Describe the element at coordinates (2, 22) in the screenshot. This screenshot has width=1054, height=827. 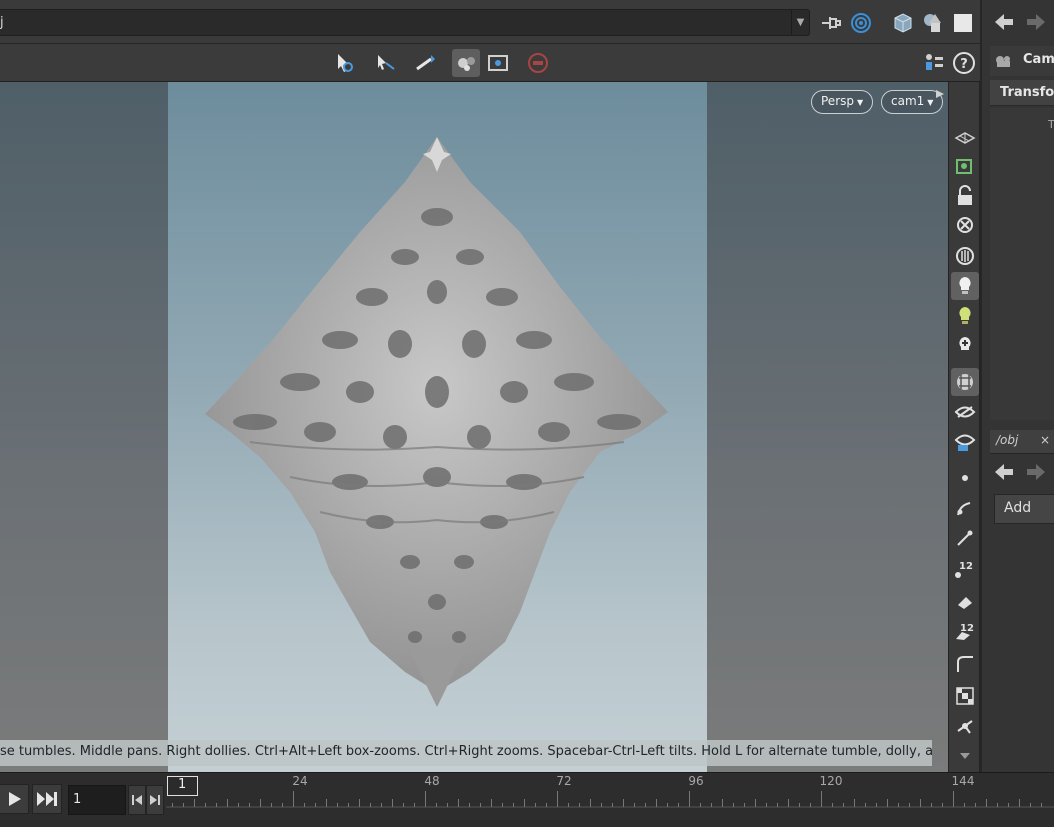
I see `path-text: j` at that location.